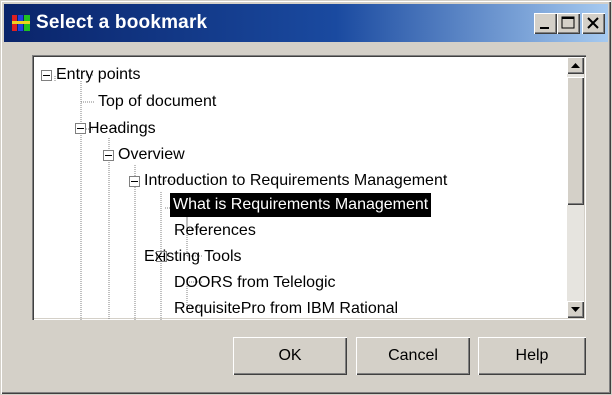 The height and width of the screenshot is (395, 612). I want to click on ok-button: OK, so click(290, 356).